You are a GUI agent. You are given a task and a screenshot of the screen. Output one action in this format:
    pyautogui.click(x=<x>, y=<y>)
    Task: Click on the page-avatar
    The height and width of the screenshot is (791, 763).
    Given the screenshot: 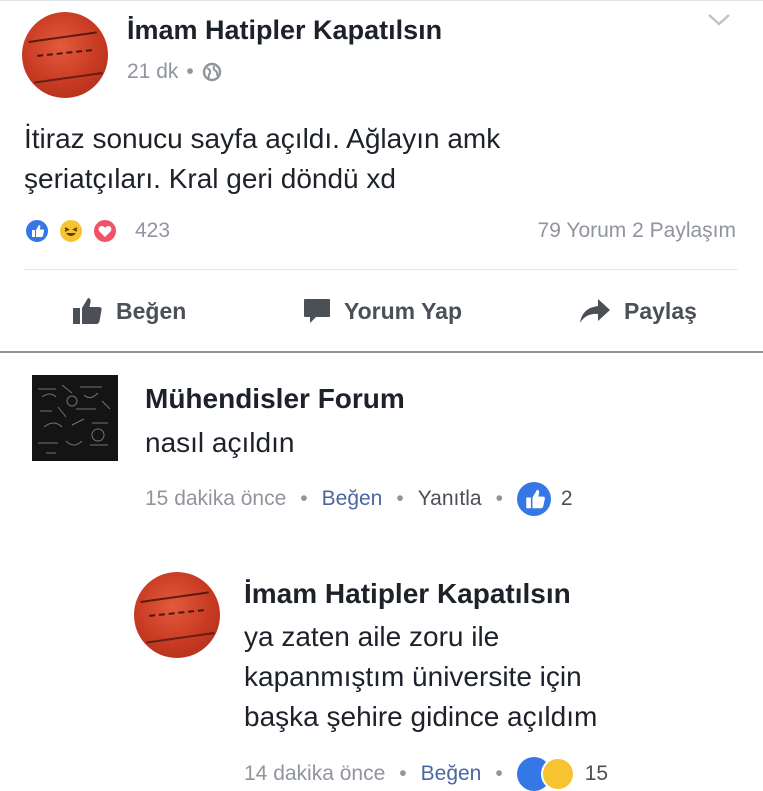 What is the action you would take?
    pyautogui.click(x=65, y=55)
    